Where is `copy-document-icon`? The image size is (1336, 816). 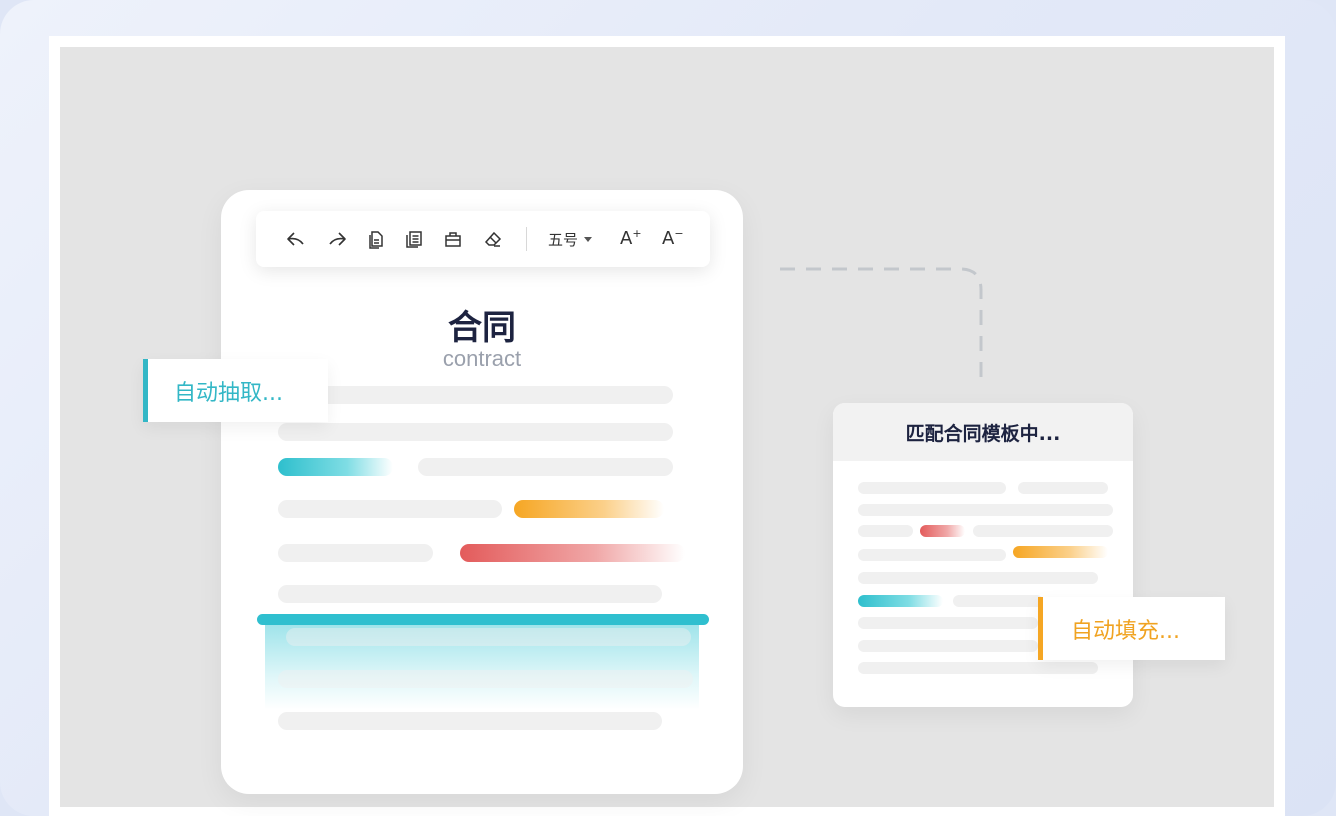 copy-document-icon is located at coordinates (414, 239).